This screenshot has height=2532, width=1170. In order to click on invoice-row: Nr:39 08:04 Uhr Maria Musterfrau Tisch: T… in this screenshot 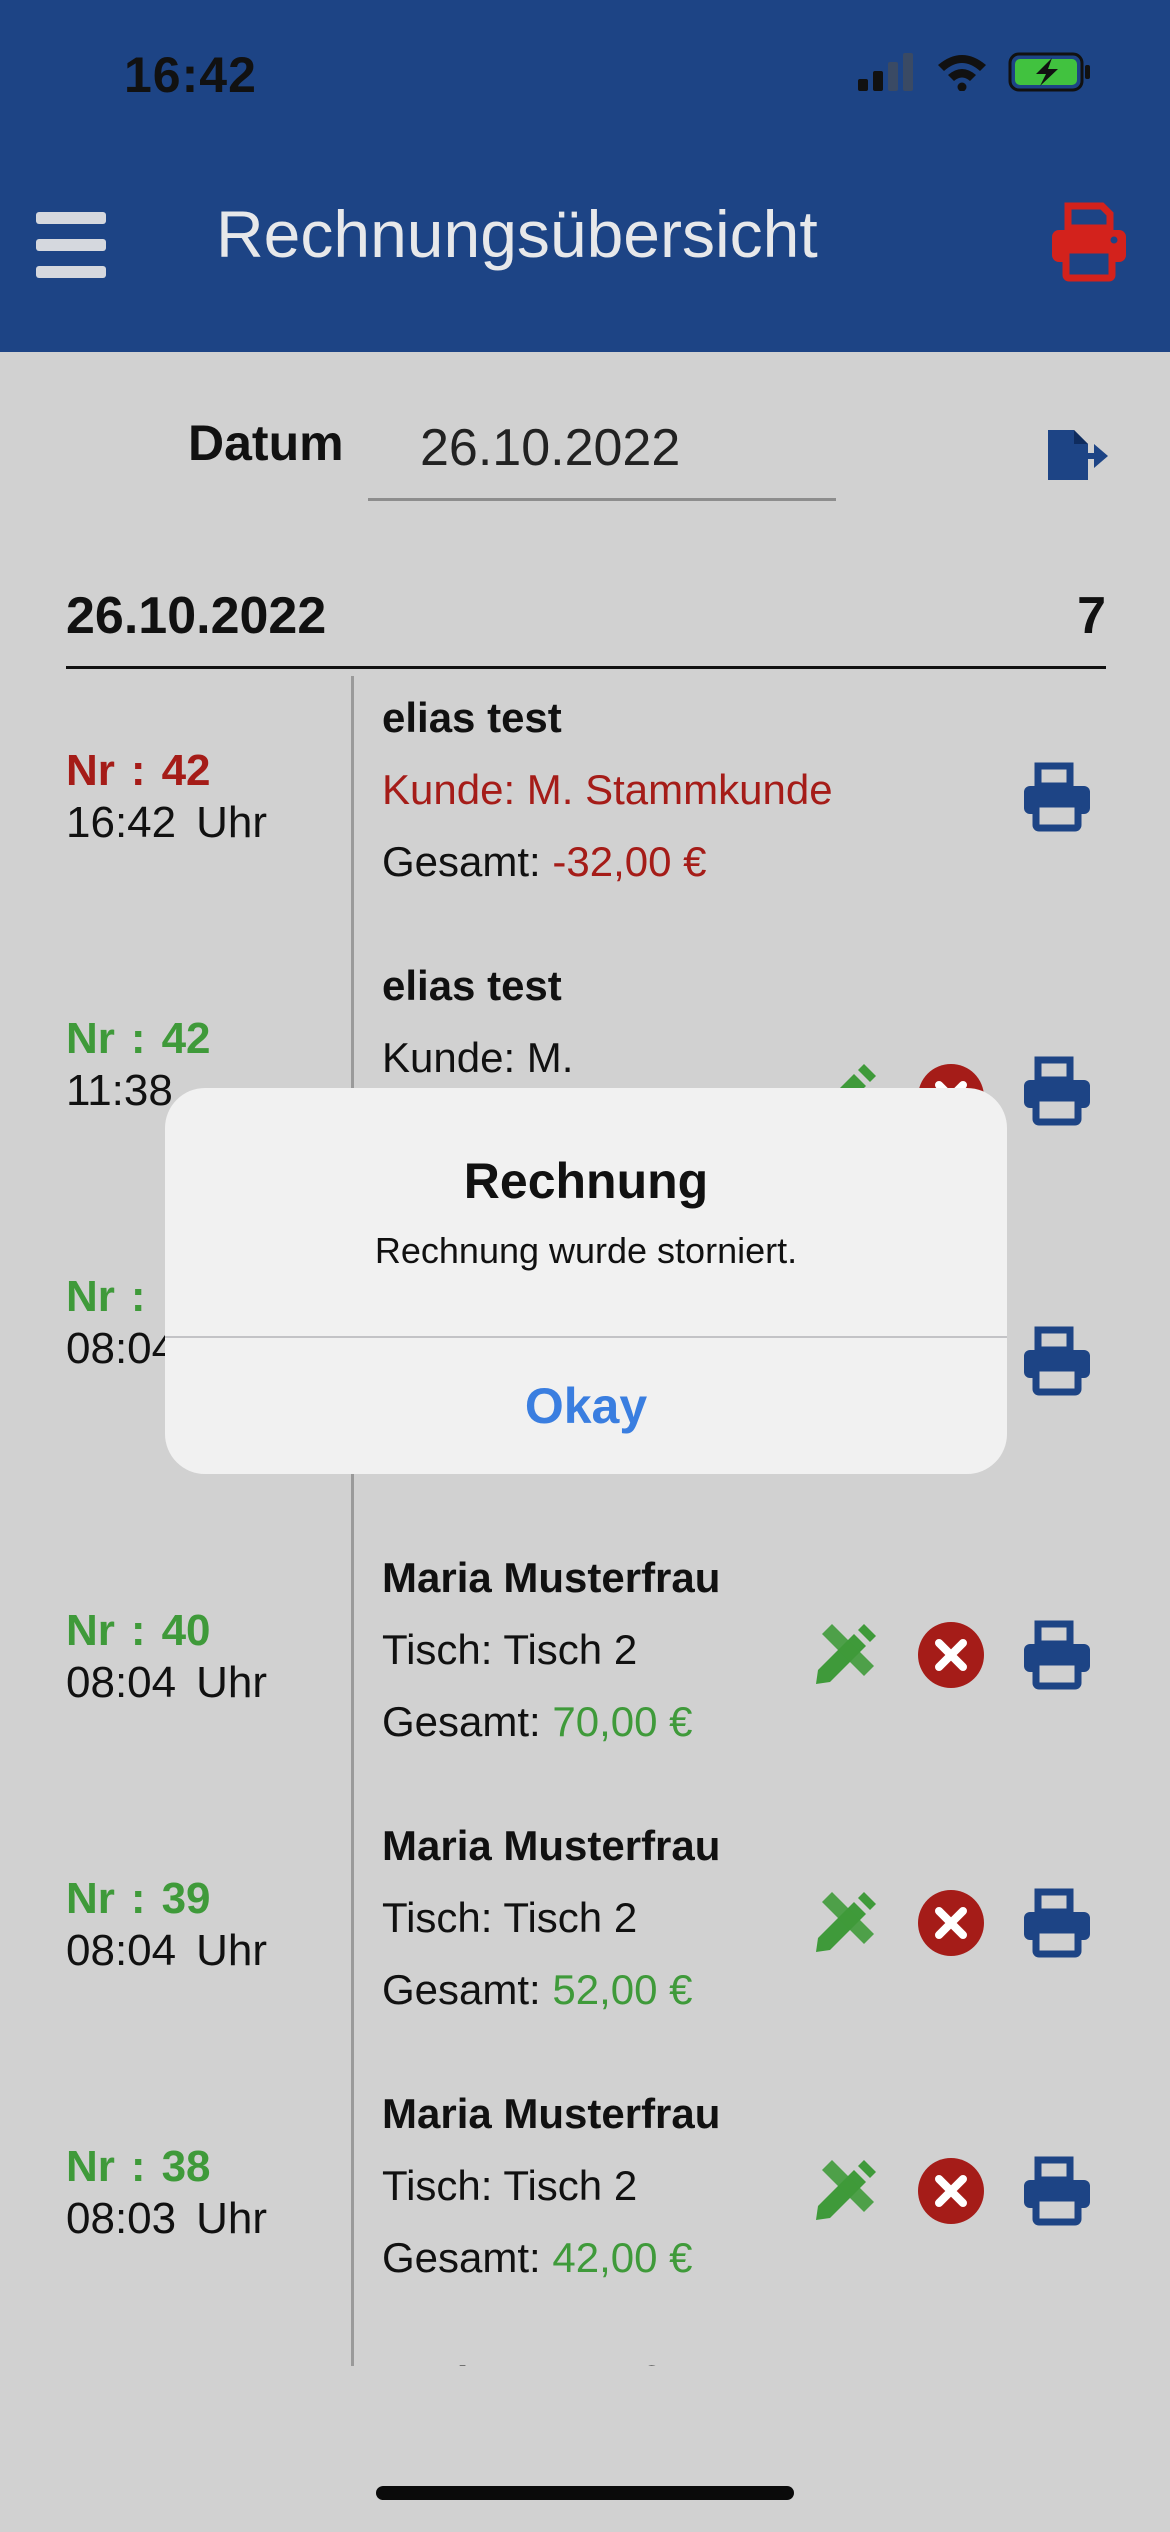, I will do `click(585, 1938)`.